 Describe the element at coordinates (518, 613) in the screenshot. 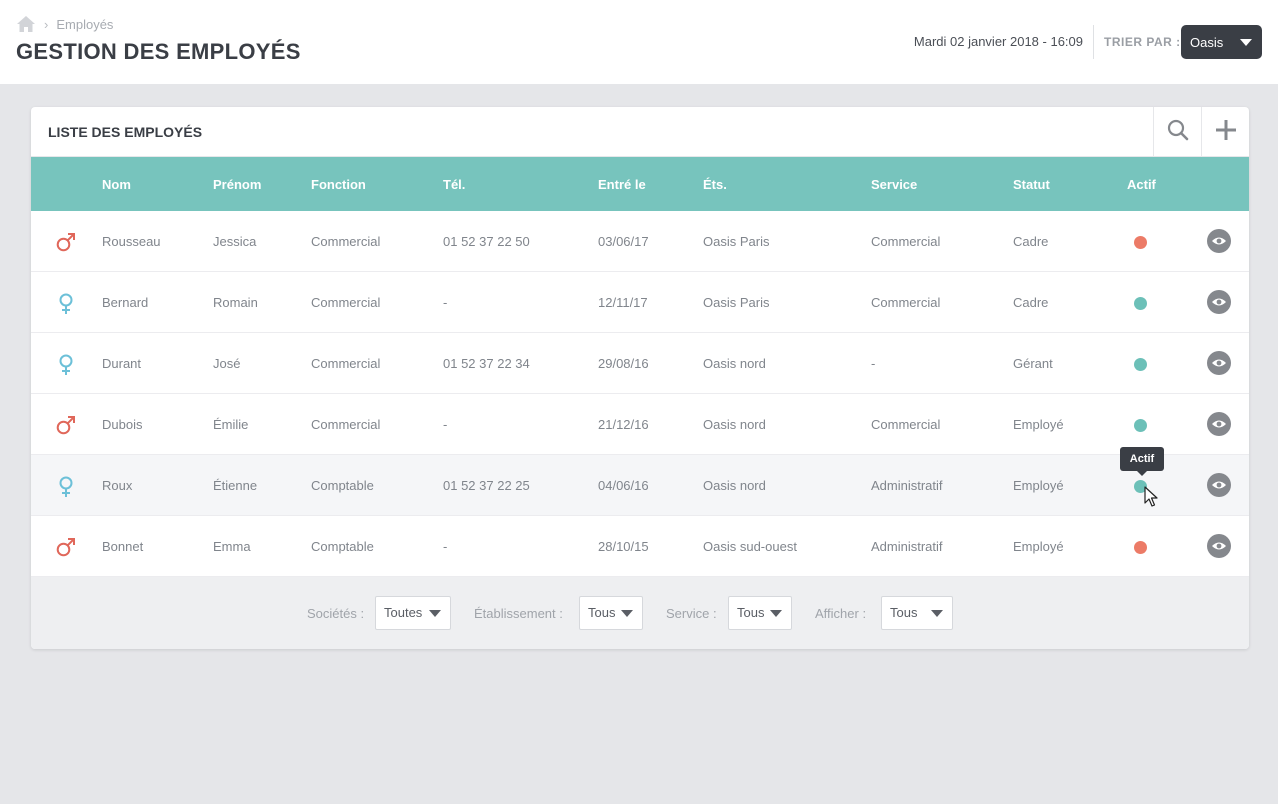

I see `filter-label-etablissement: Établissement :` at that location.